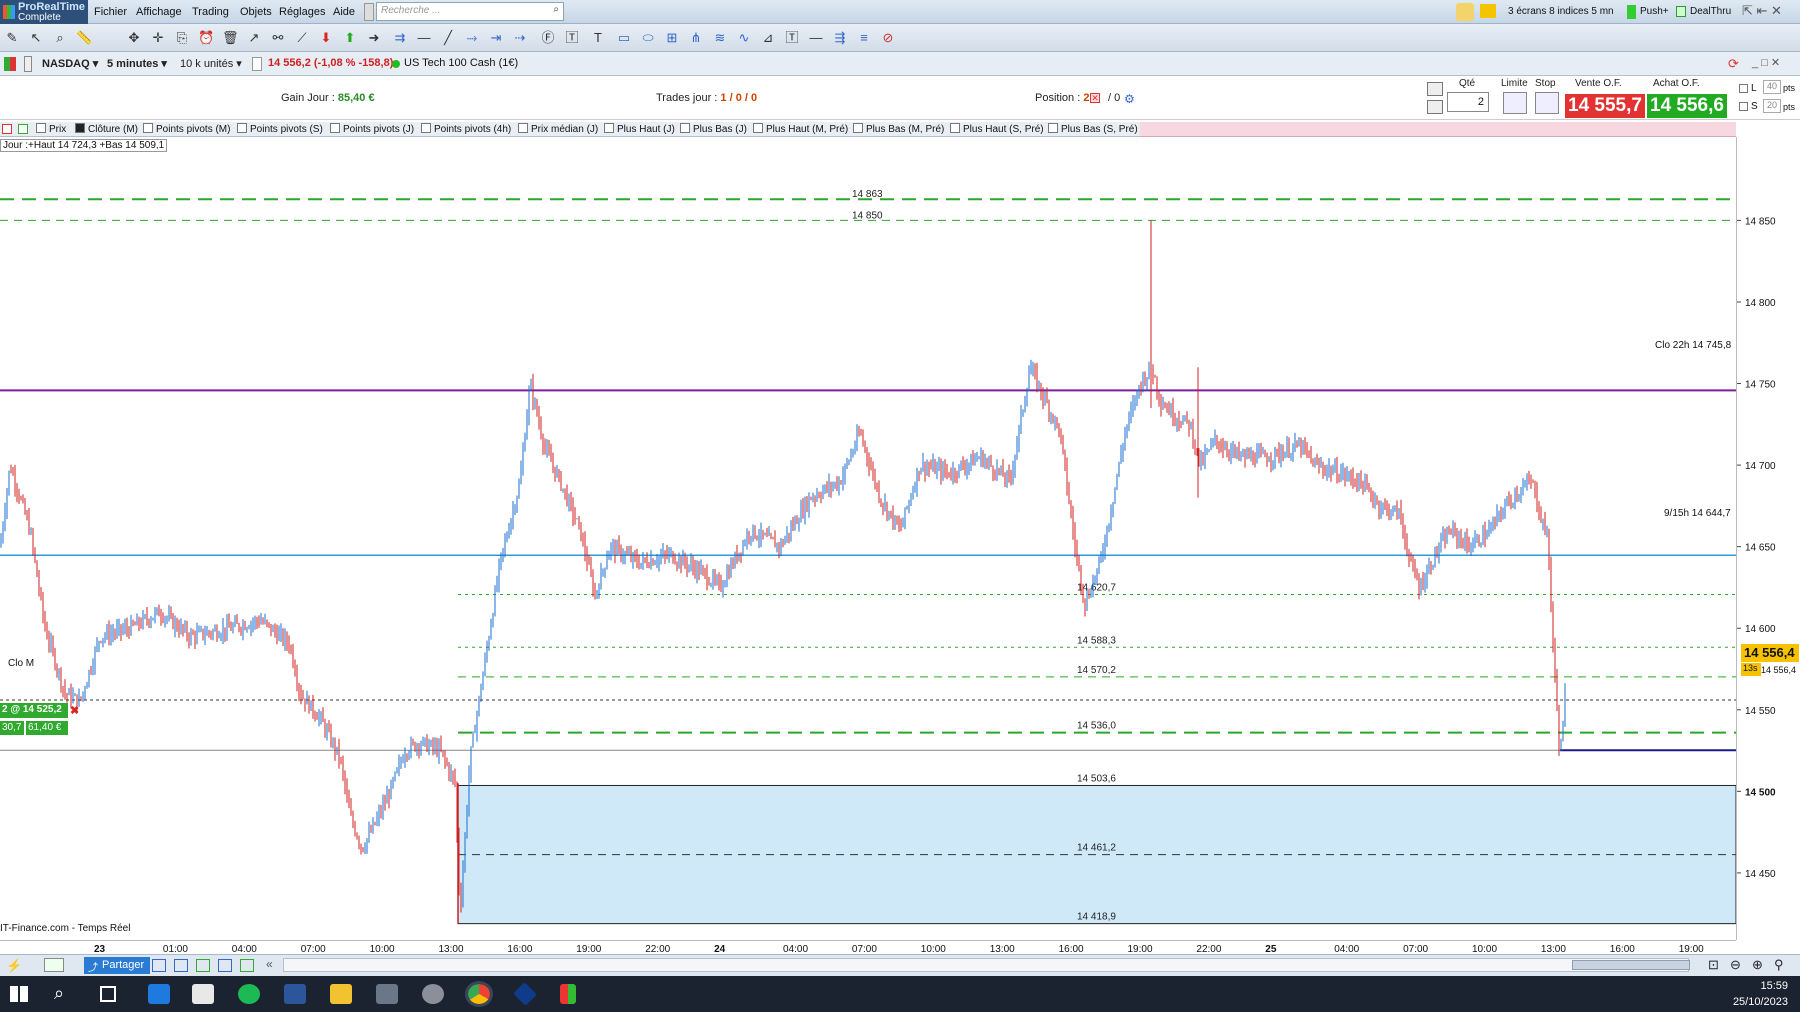 The width and height of the screenshot is (1800, 1012). Describe the element at coordinates (568, 994) in the screenshot. I see `prorealtime-taskbar-icon` at that location.